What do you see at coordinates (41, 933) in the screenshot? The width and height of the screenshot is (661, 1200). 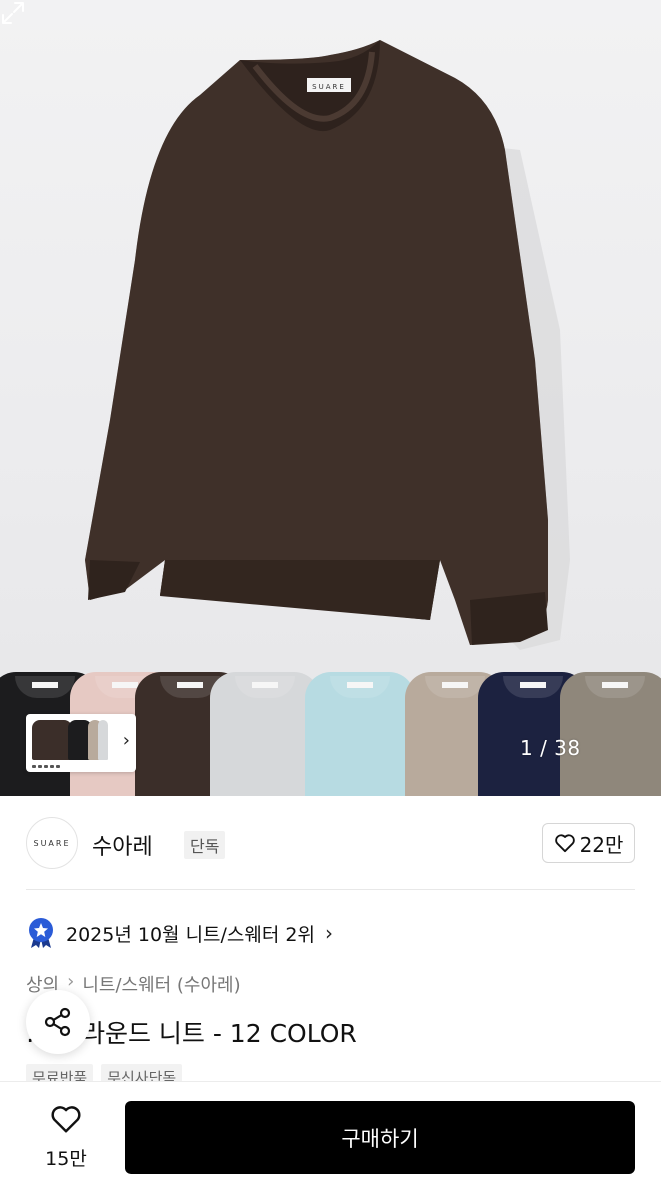 I see `ranking-badge-icon` at bounding box center [41, 933].